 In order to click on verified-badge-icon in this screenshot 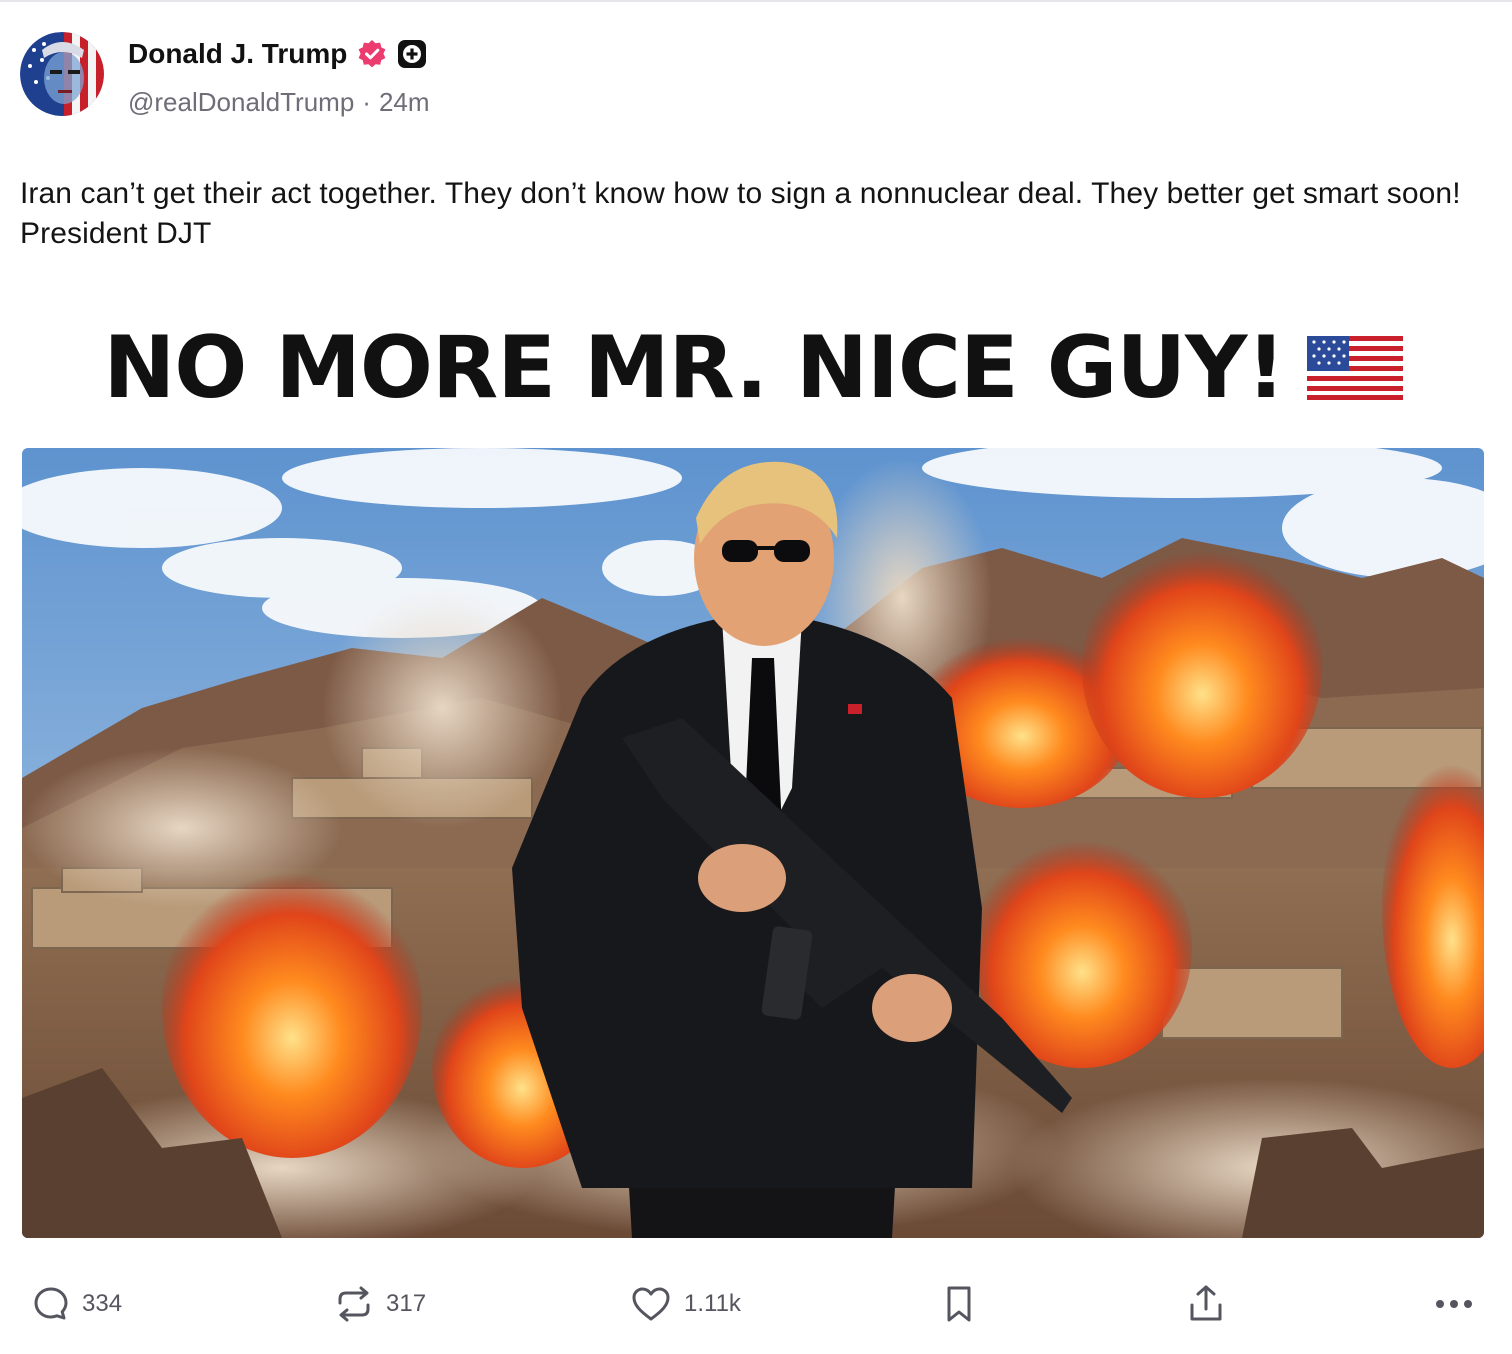, I will do `click(372, 54)`.